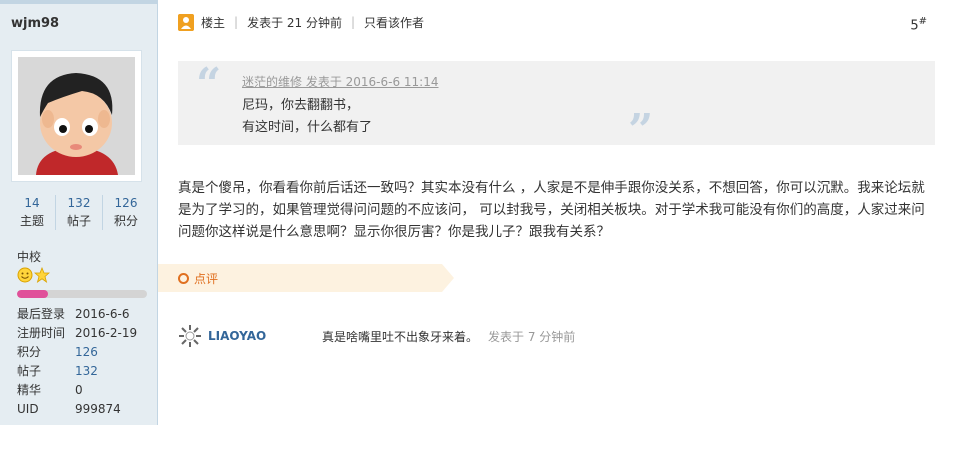 Image resolution: width=955 pixels, height=460 pixels. I want to click on stat-posts-value: 132, so click(79, 203).